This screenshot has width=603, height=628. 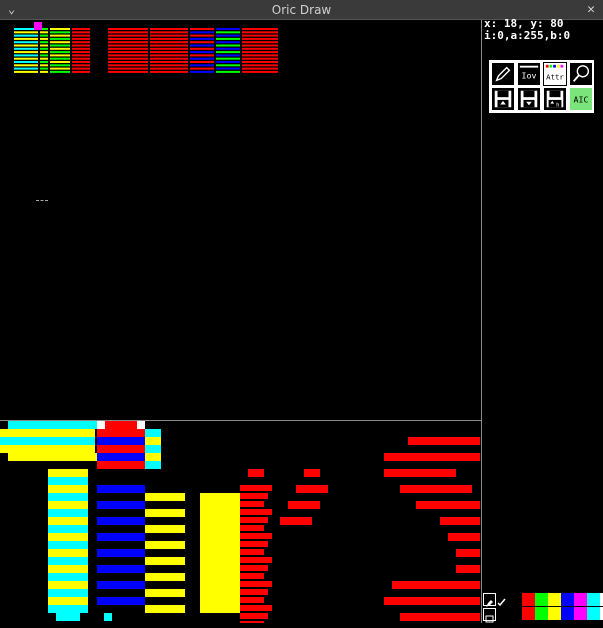 What do you see at coordinates (555, 77) in the screenshot?
I see `attr-tool-label: Attr` at bounding box center [555, 77].